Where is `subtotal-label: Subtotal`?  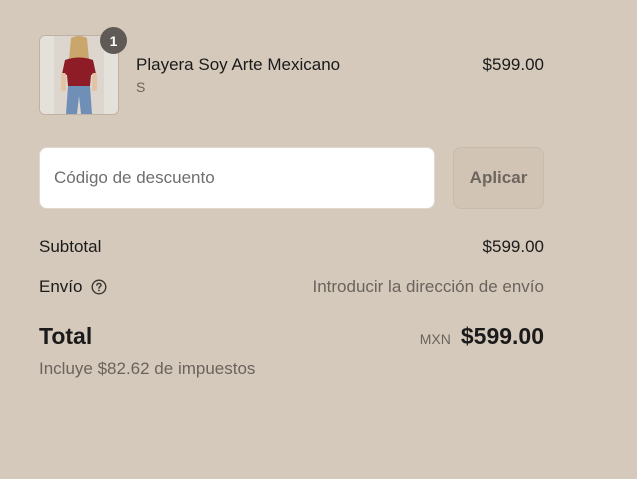
subtotal-label: Subtotal is located at coordinates (70, 246).